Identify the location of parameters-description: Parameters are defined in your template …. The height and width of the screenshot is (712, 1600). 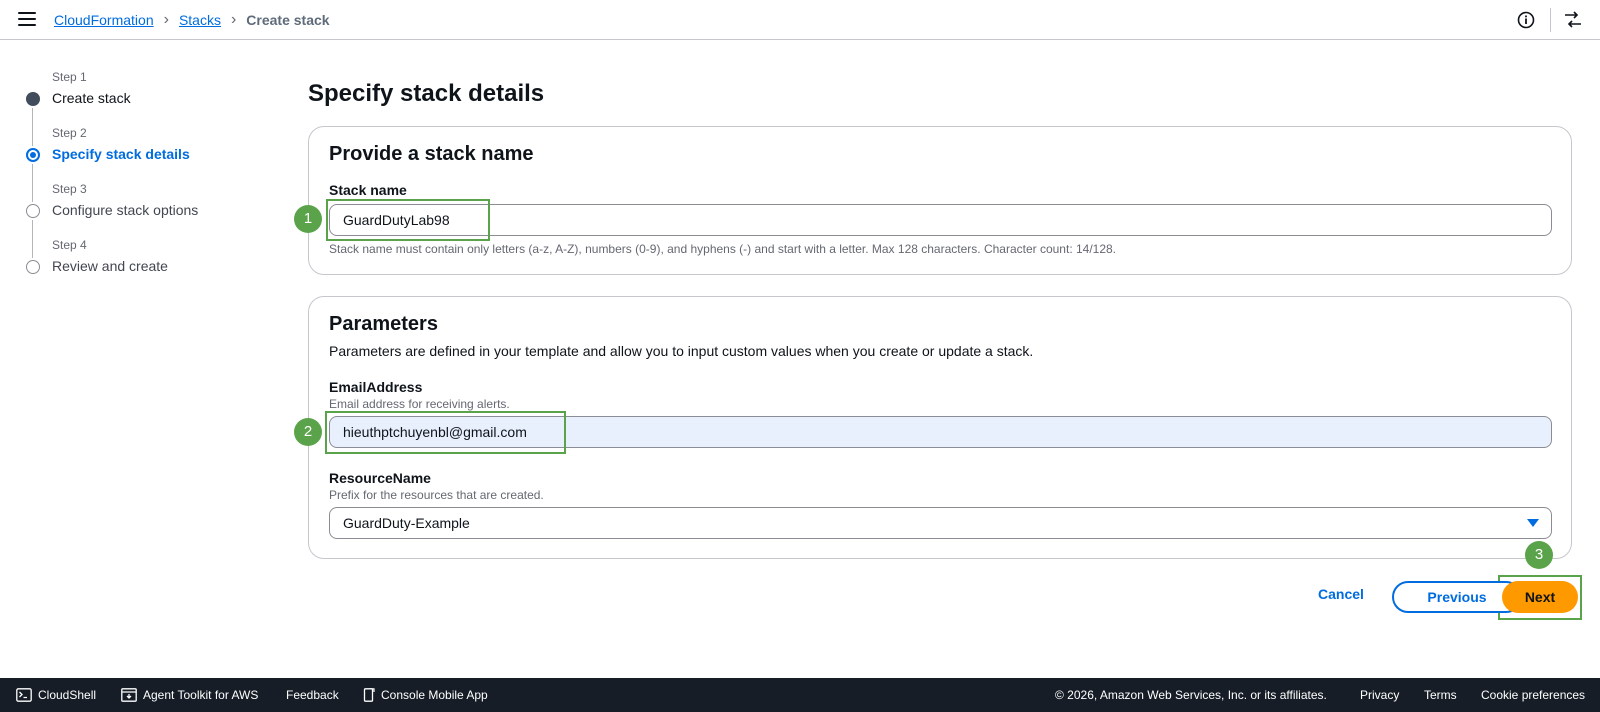
(681, 351).